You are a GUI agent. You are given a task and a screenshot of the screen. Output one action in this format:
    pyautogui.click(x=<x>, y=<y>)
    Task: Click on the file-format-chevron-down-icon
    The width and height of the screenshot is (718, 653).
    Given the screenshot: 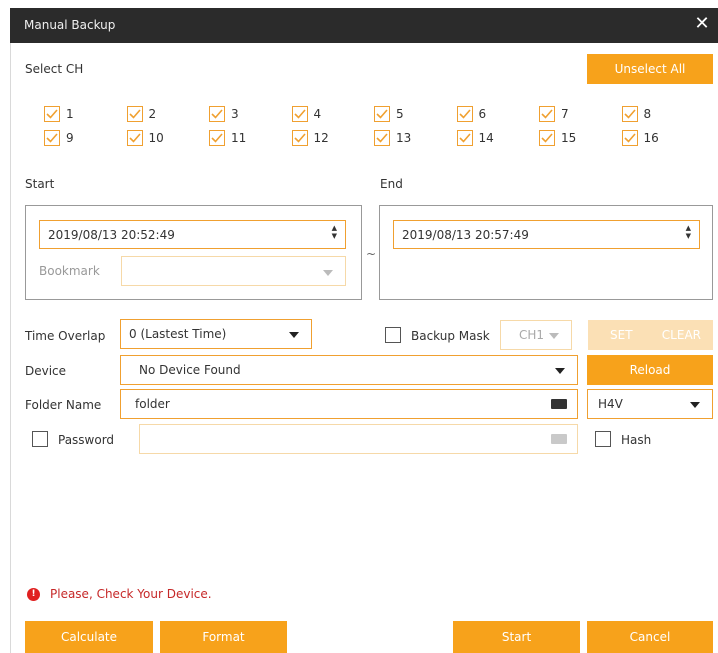 What is the action you would take?
    pyautogui.click(x=695, y=405)
    